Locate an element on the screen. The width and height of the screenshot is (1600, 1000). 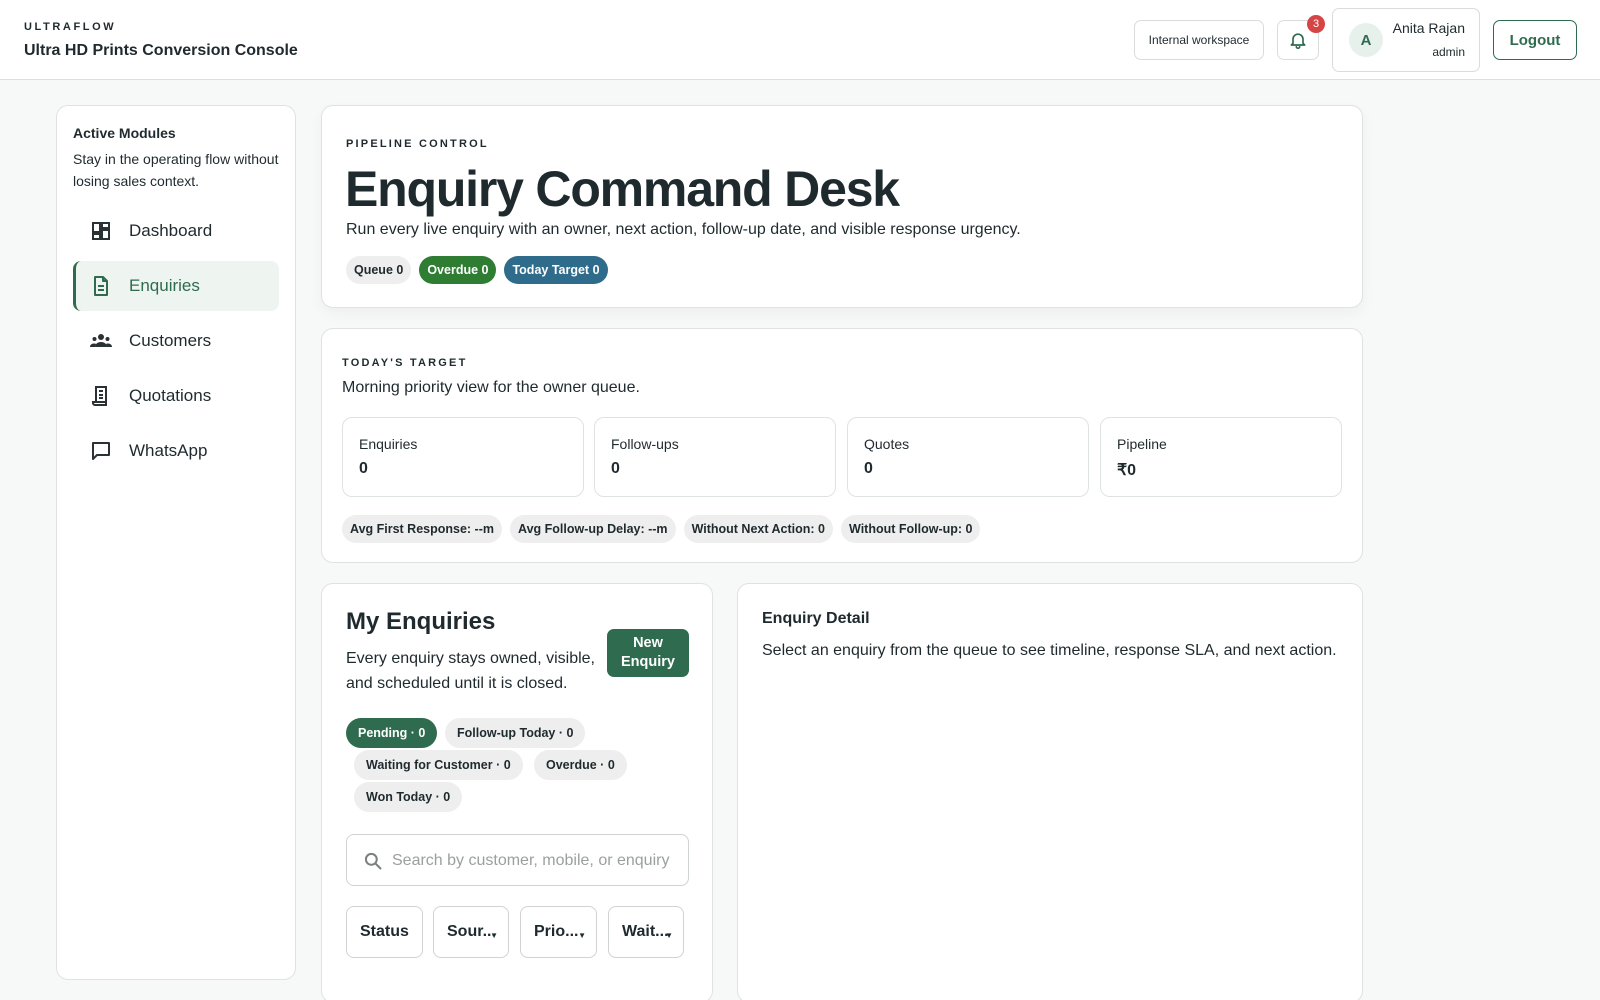
stat-value: ₹0 is located at coordinates (1127, 470).